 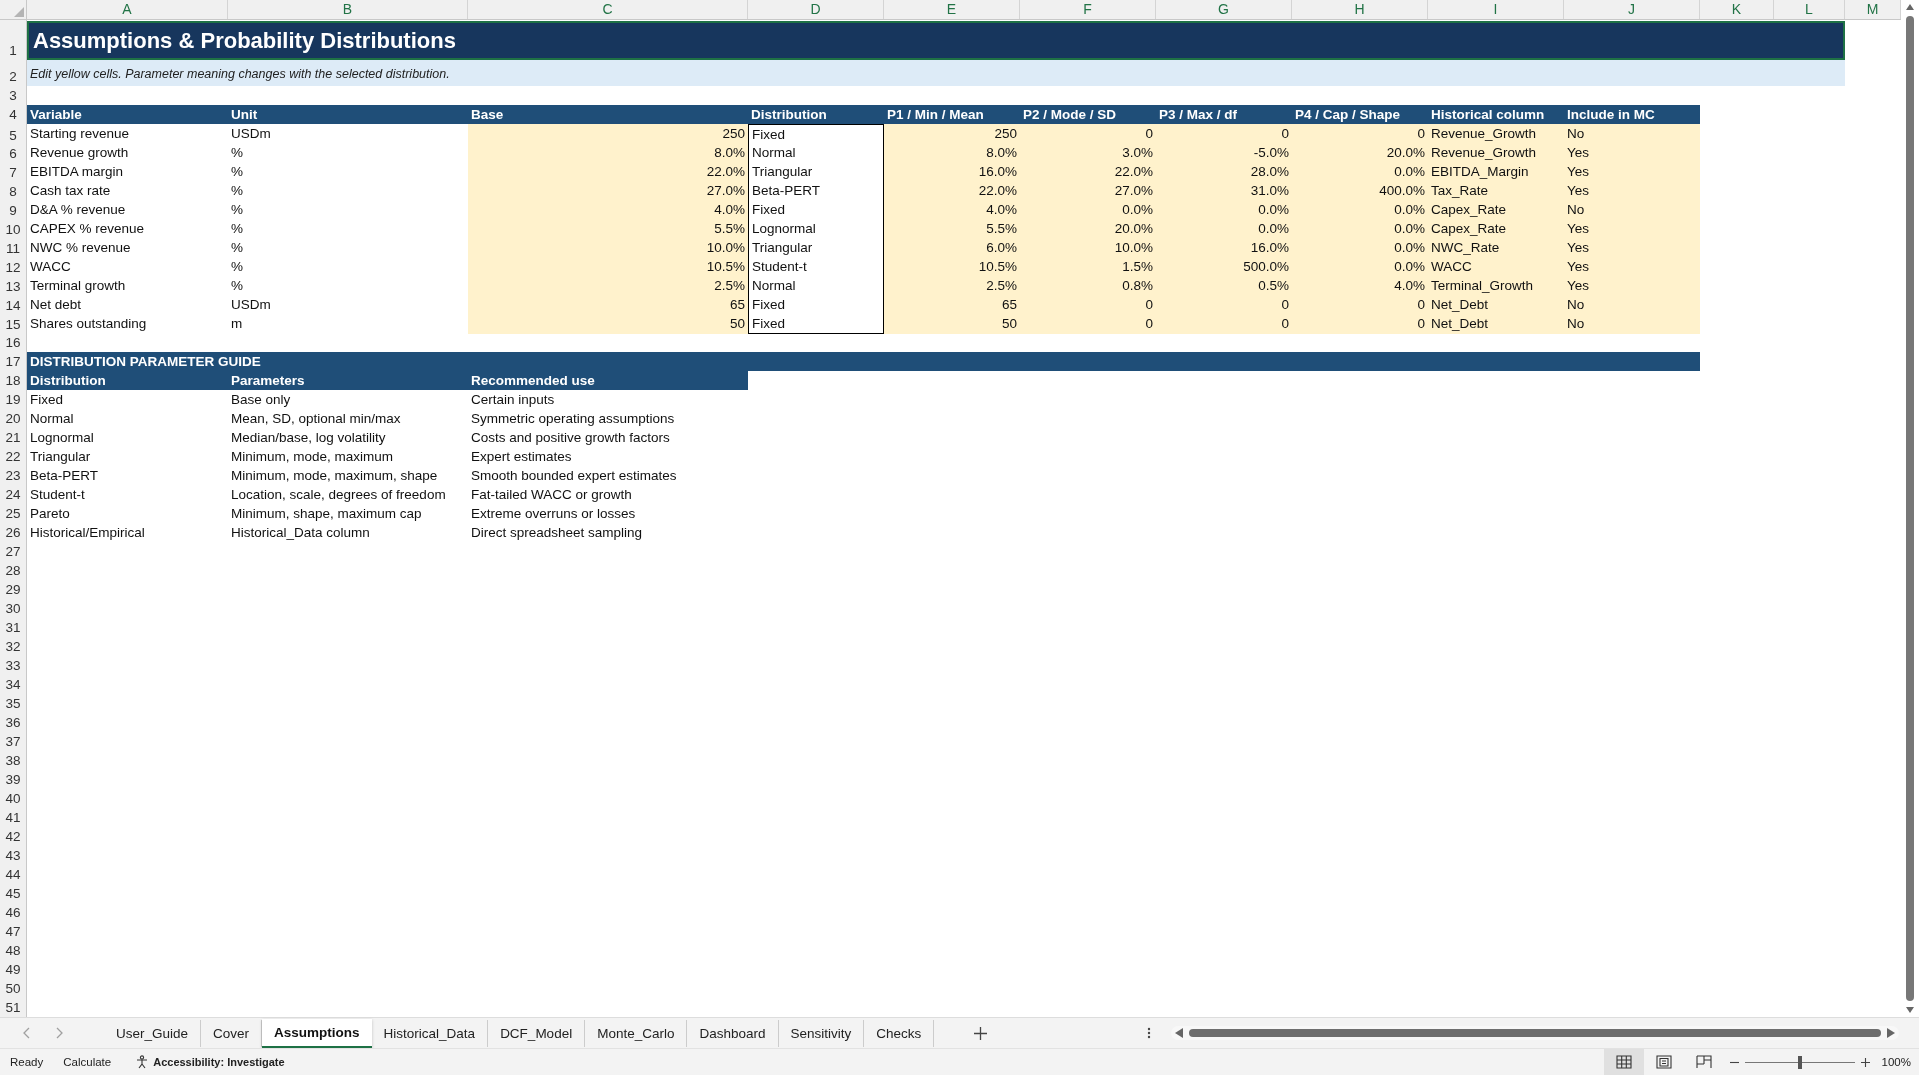 What do you see at coordinates (13, 305) in the screenshot?
I see `row-header: 14` at bounding box center [13, 305].